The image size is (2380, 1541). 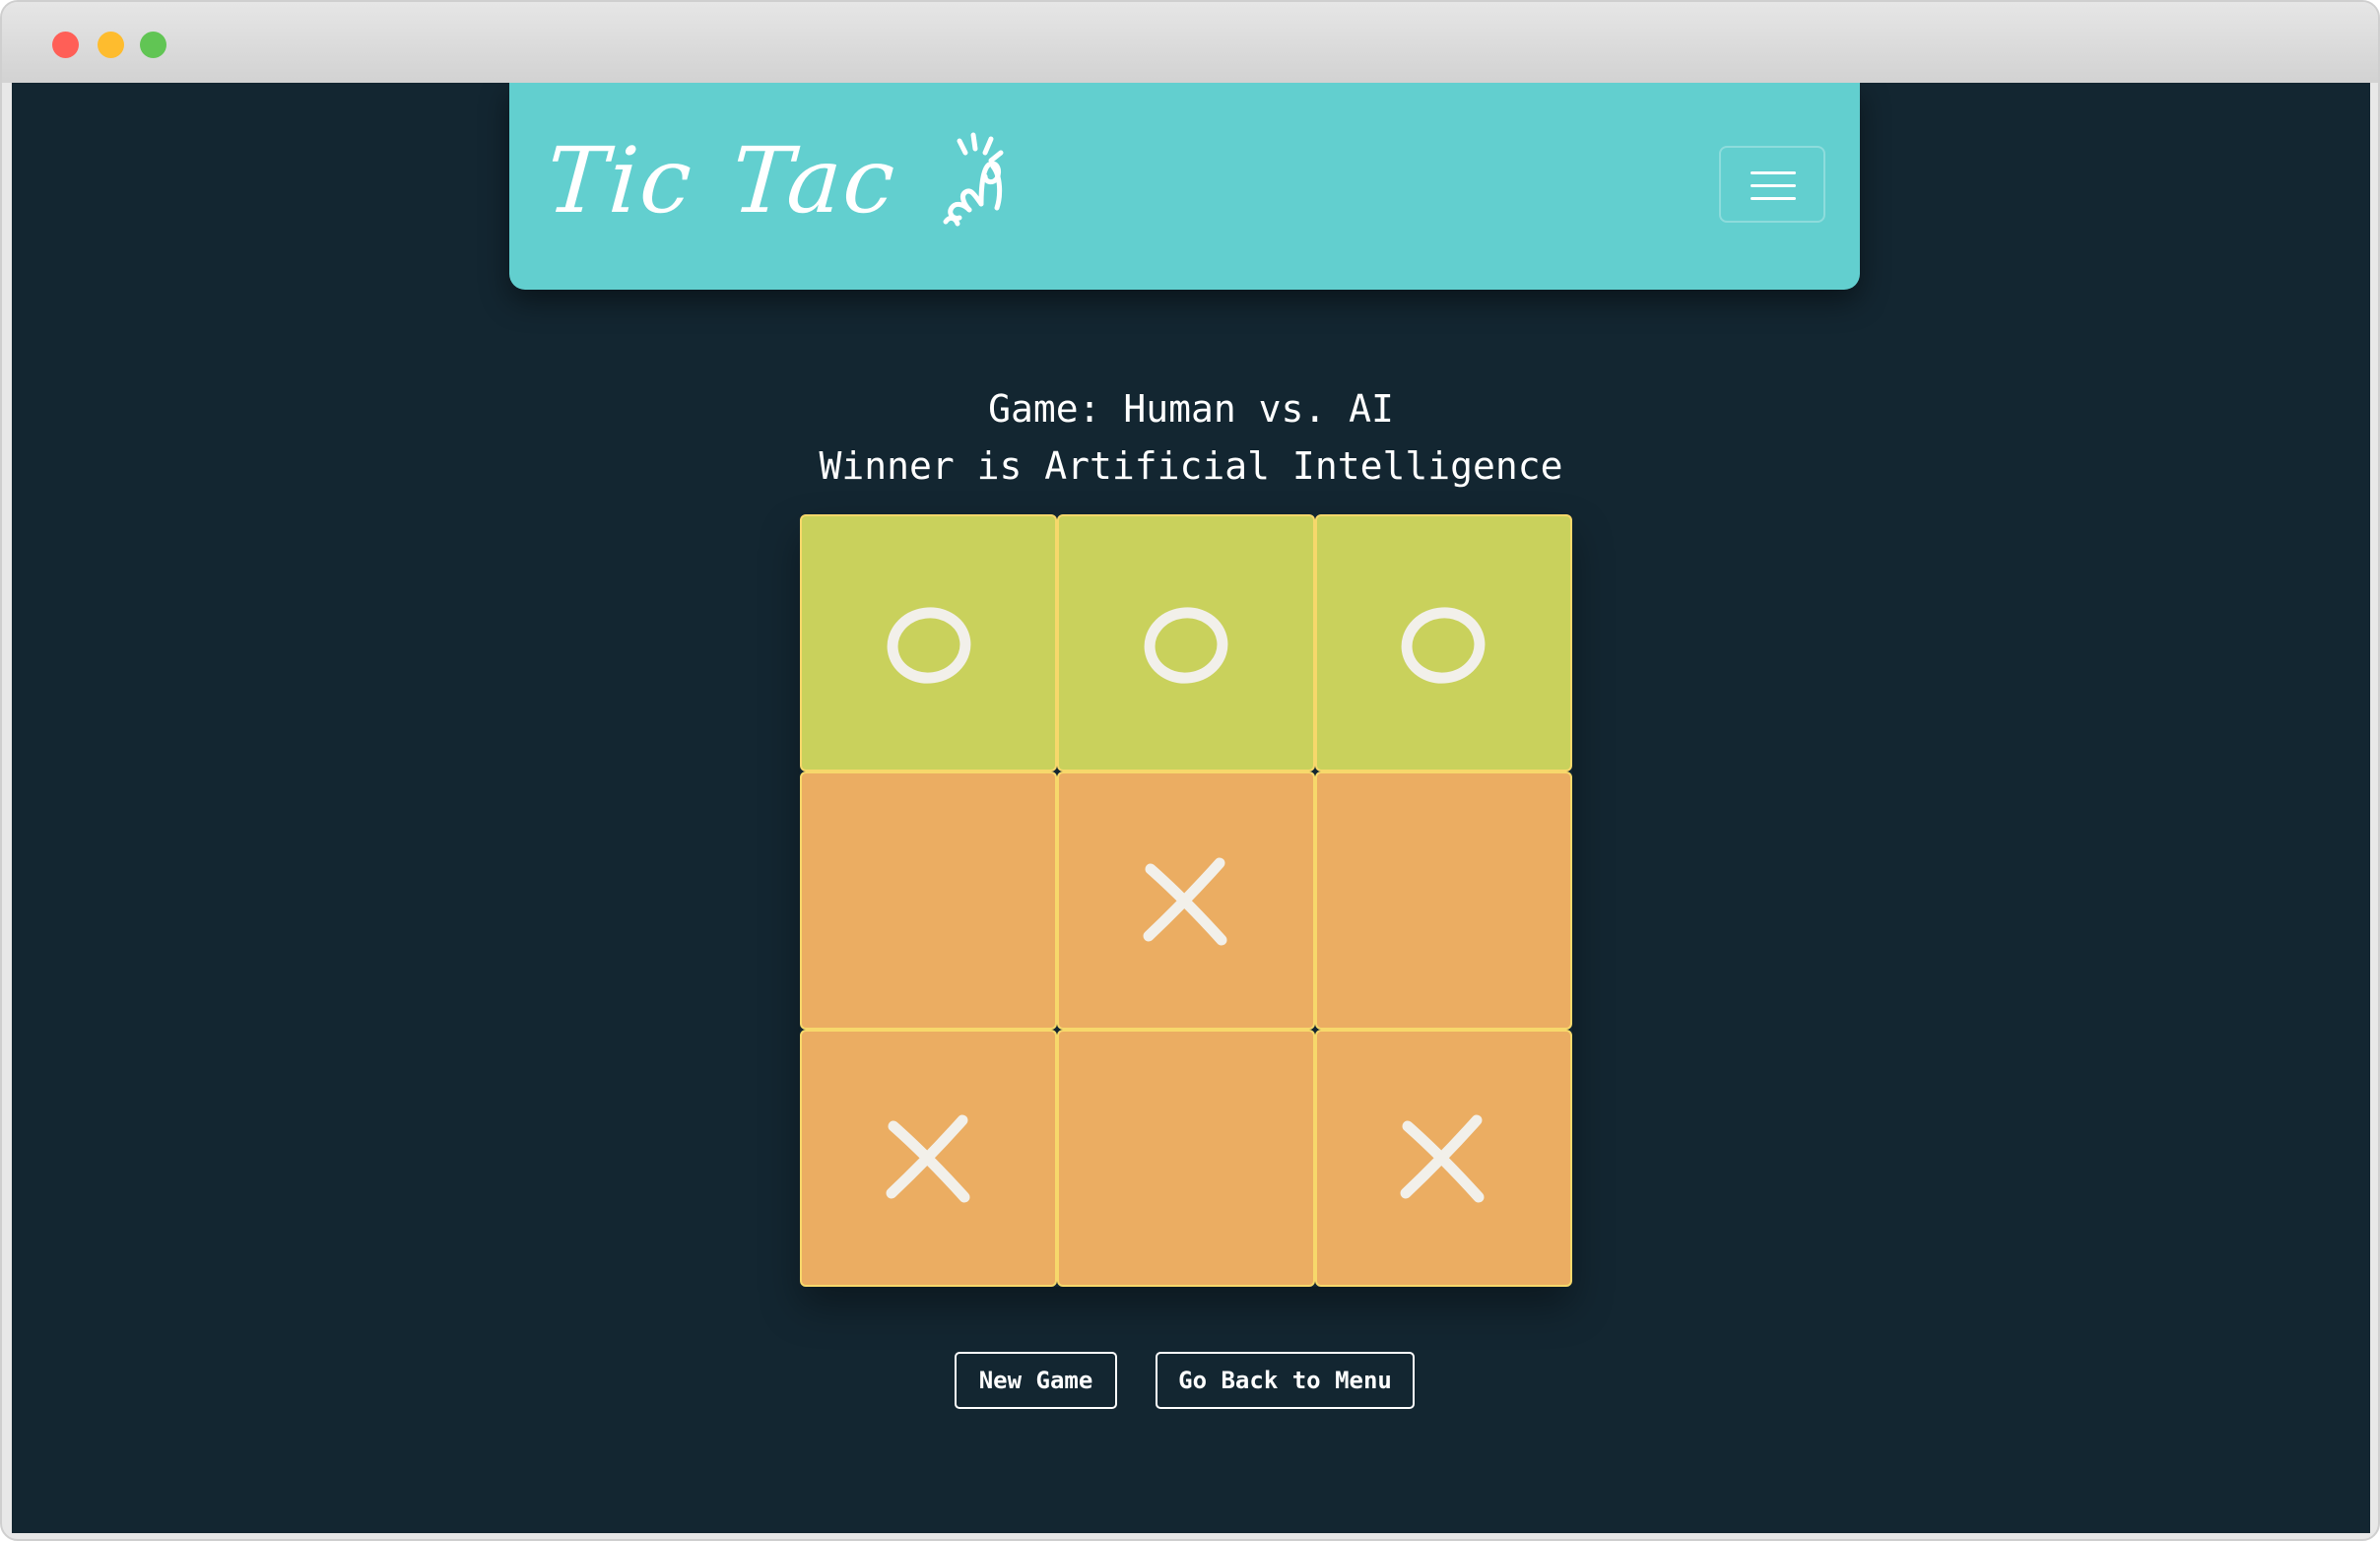 I want to click on window-titlebar, so click(x=1190, y=42).